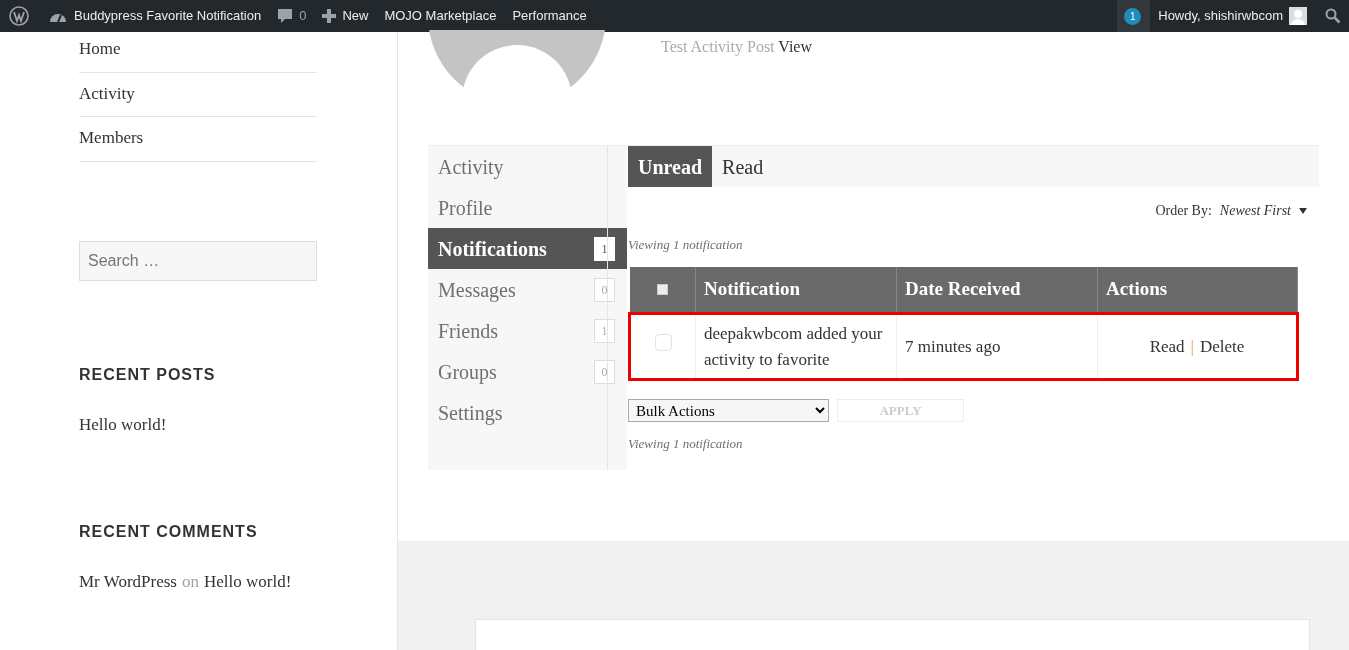  I want to click on subnav-item: Settings, so click(527, 412).